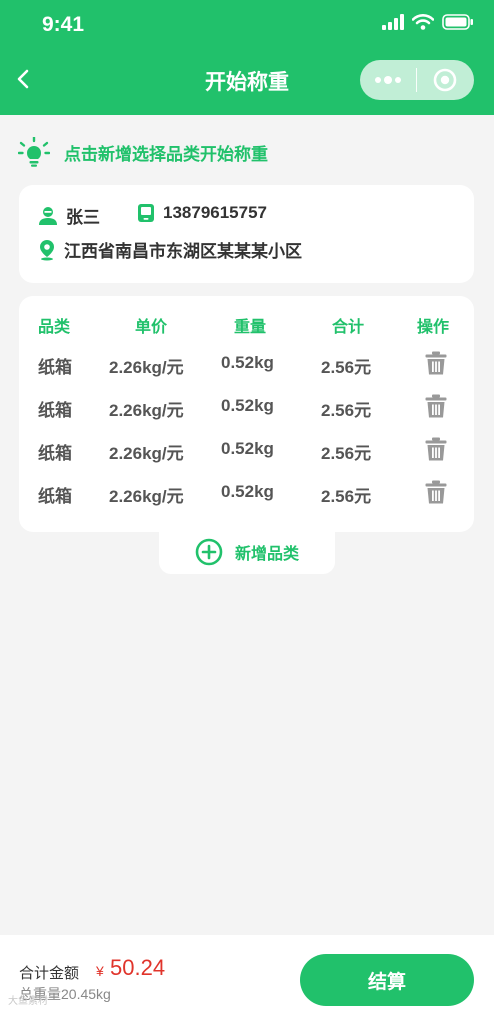 The width and height of the screenshot is (494, 1010). I want to click on checkout-bar: 合计金额 ¥ 50.24 总重量20.45kg 结算, so click(247, 972).